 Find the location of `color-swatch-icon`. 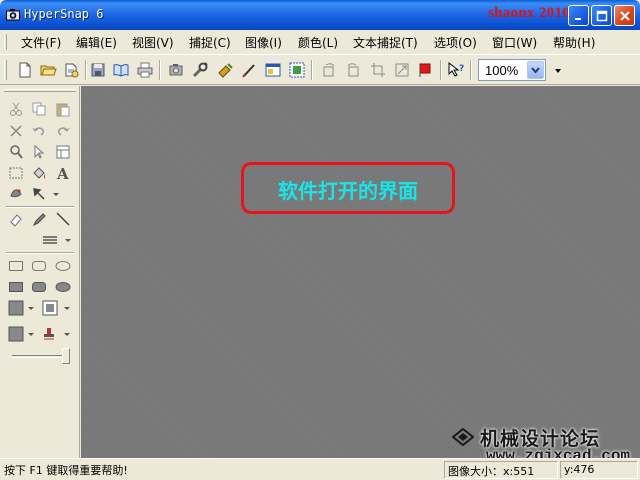

color-swatch-icon is located at coordinates (23, 334).